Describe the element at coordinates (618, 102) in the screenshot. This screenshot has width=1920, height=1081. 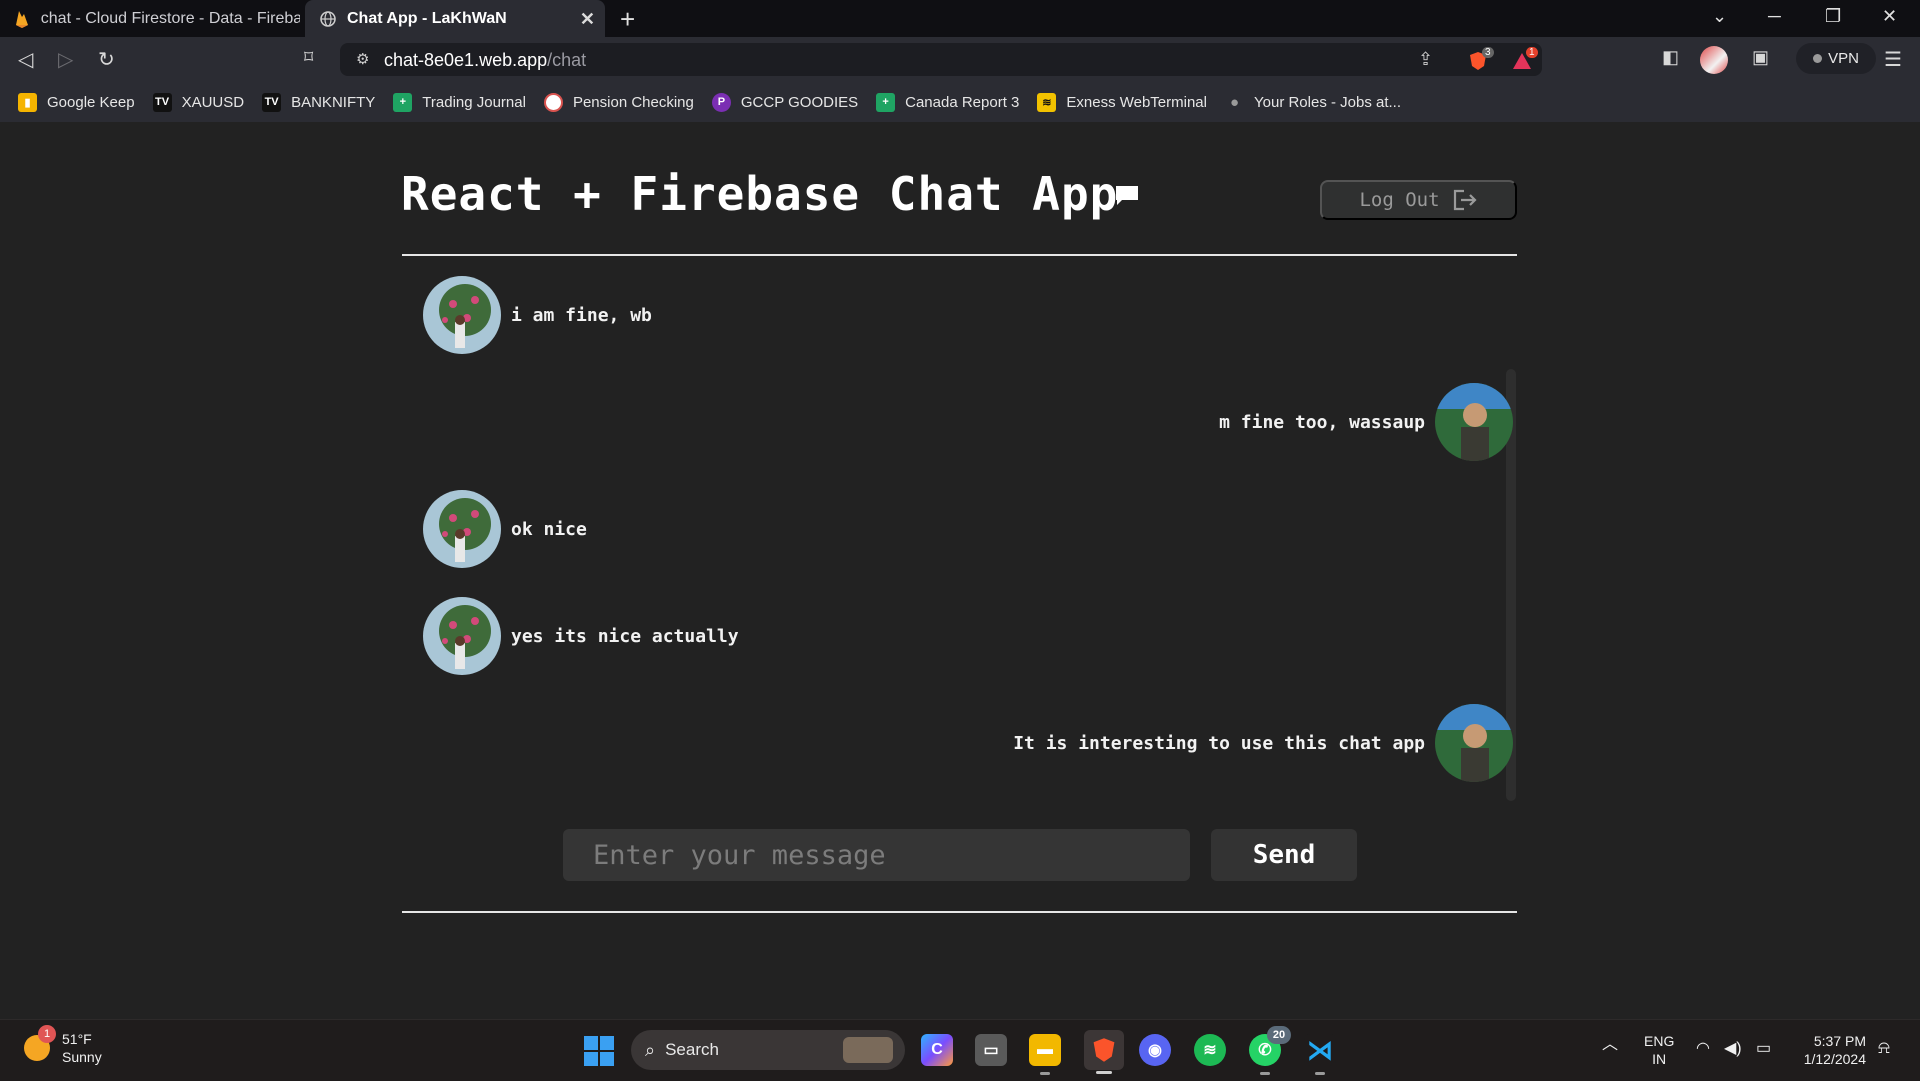
I see `bookmark-pension-checking: Pension Checking` at that location.